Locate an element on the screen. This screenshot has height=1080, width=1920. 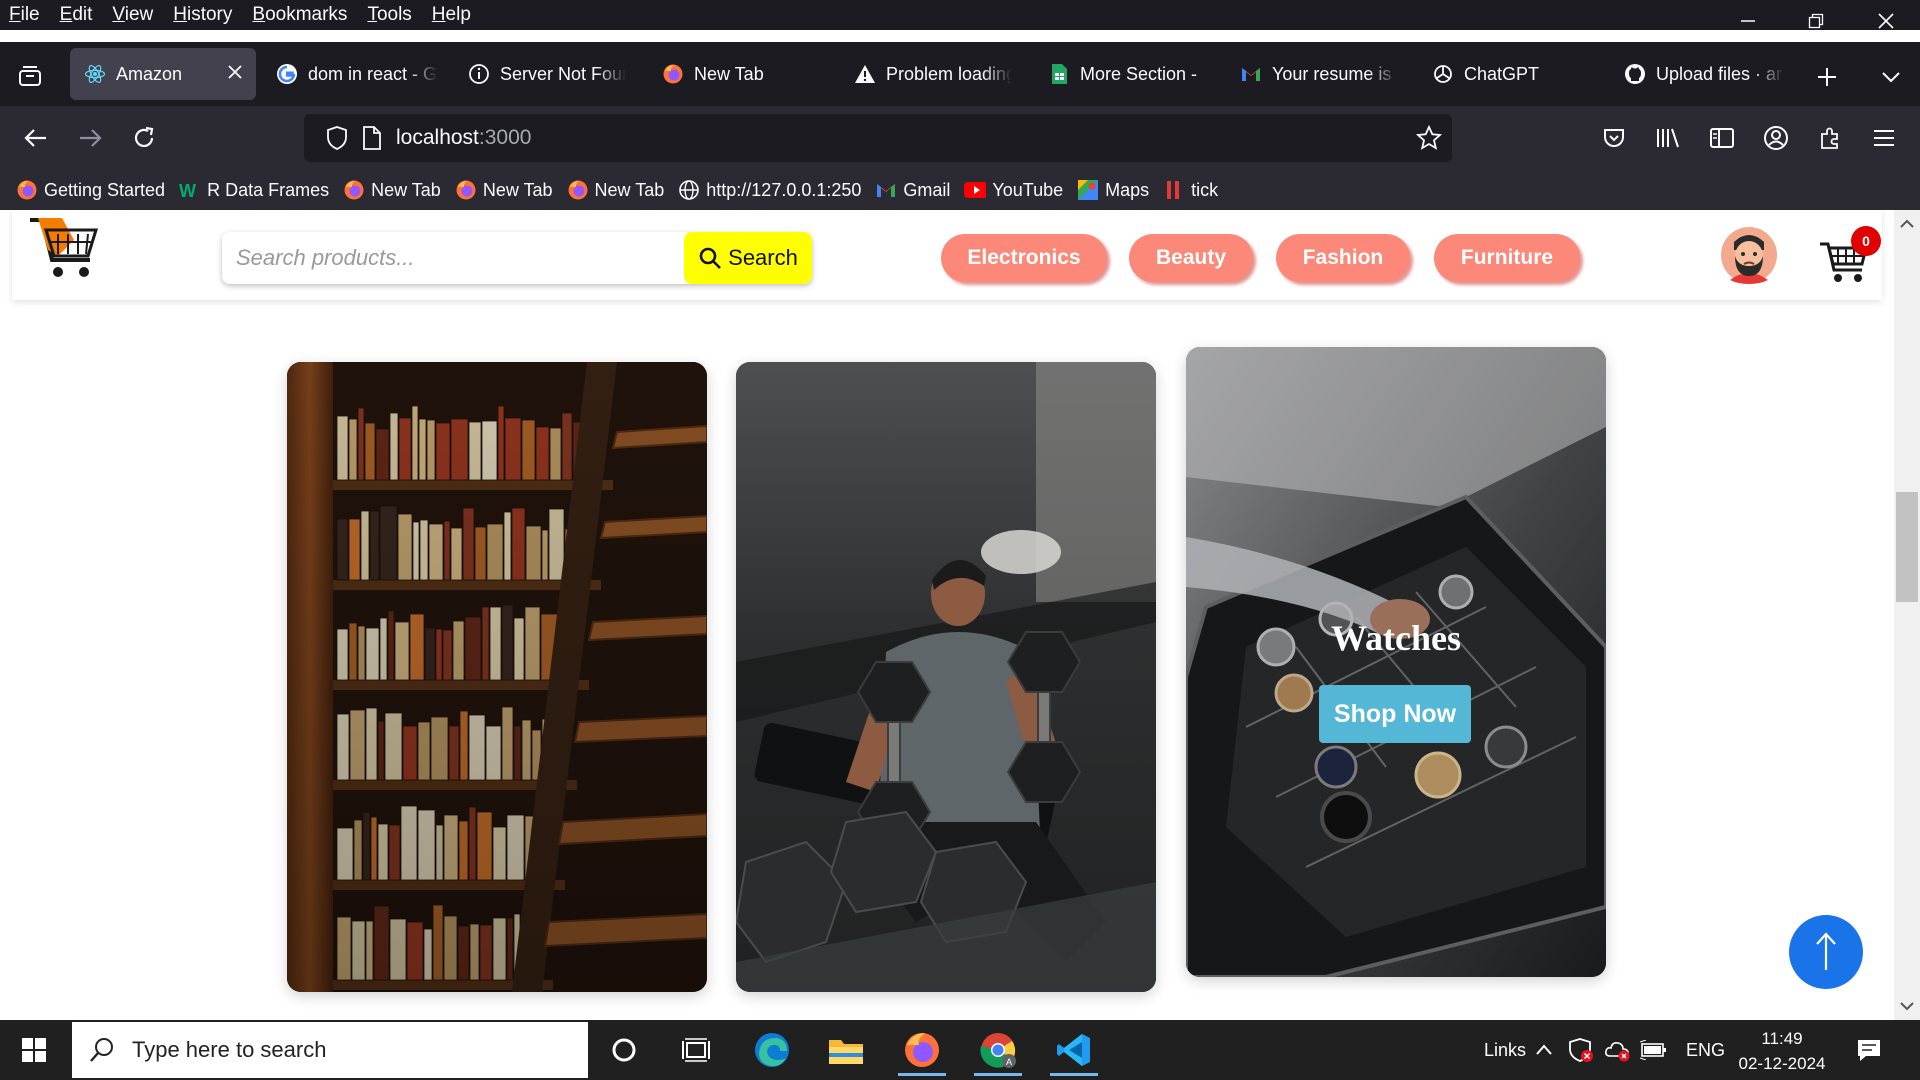
tab-chatgpt: ChatGPT is located at coordinates (1497, 74).